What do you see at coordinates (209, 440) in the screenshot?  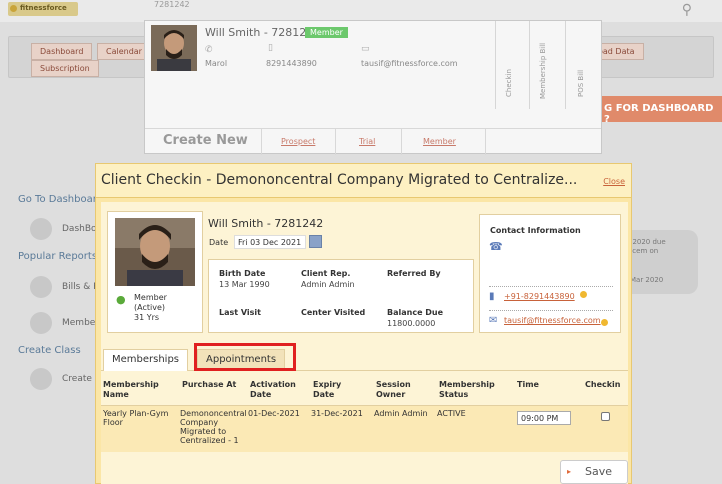 I see `td-text: Centralized - 1` at bounding box center [209, 440].